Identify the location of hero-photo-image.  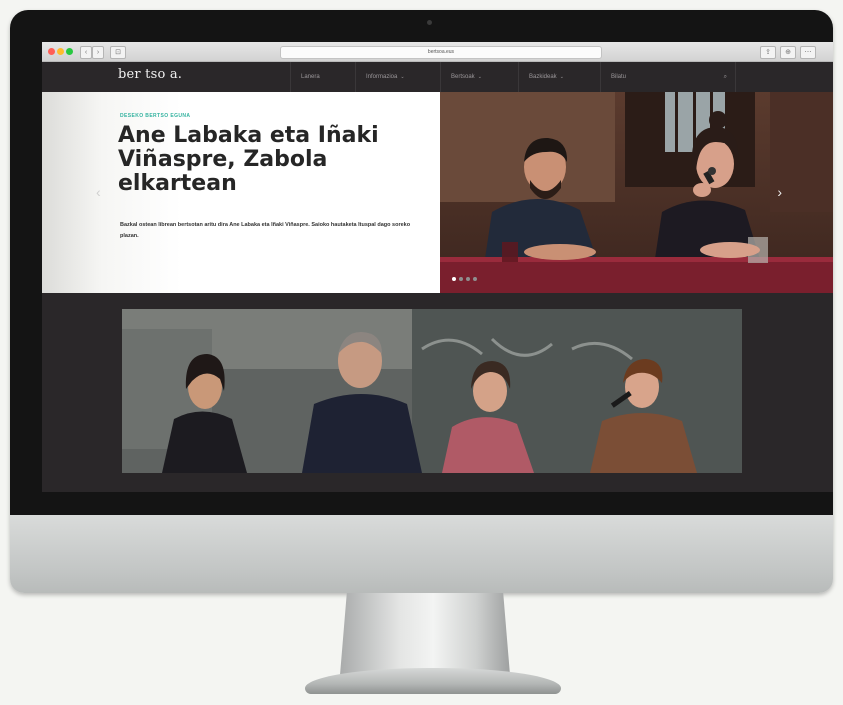
(636, 192).